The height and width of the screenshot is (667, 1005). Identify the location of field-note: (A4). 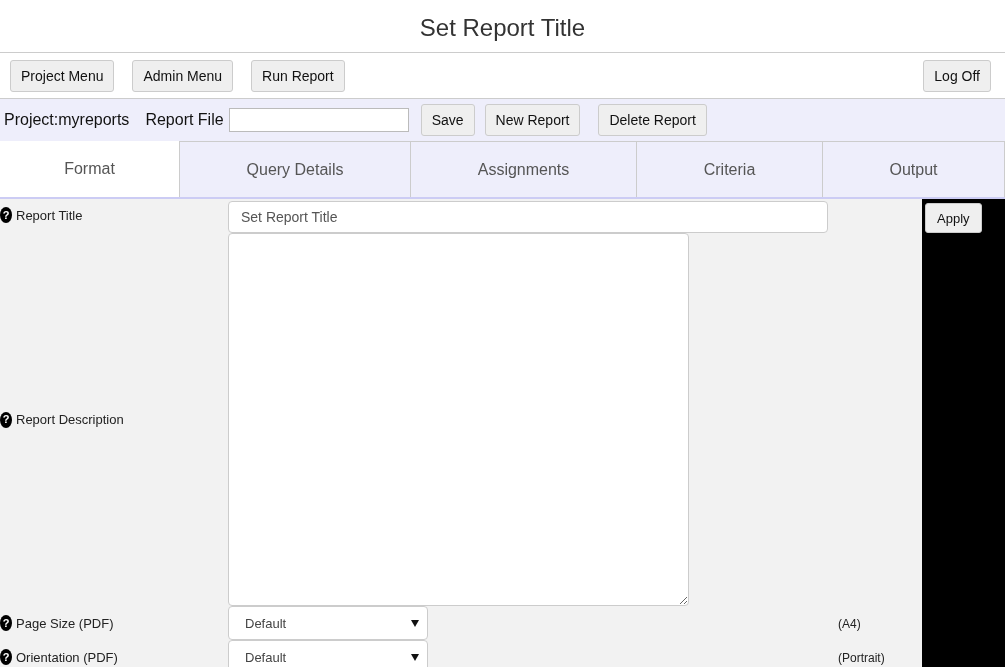
(849, 624).